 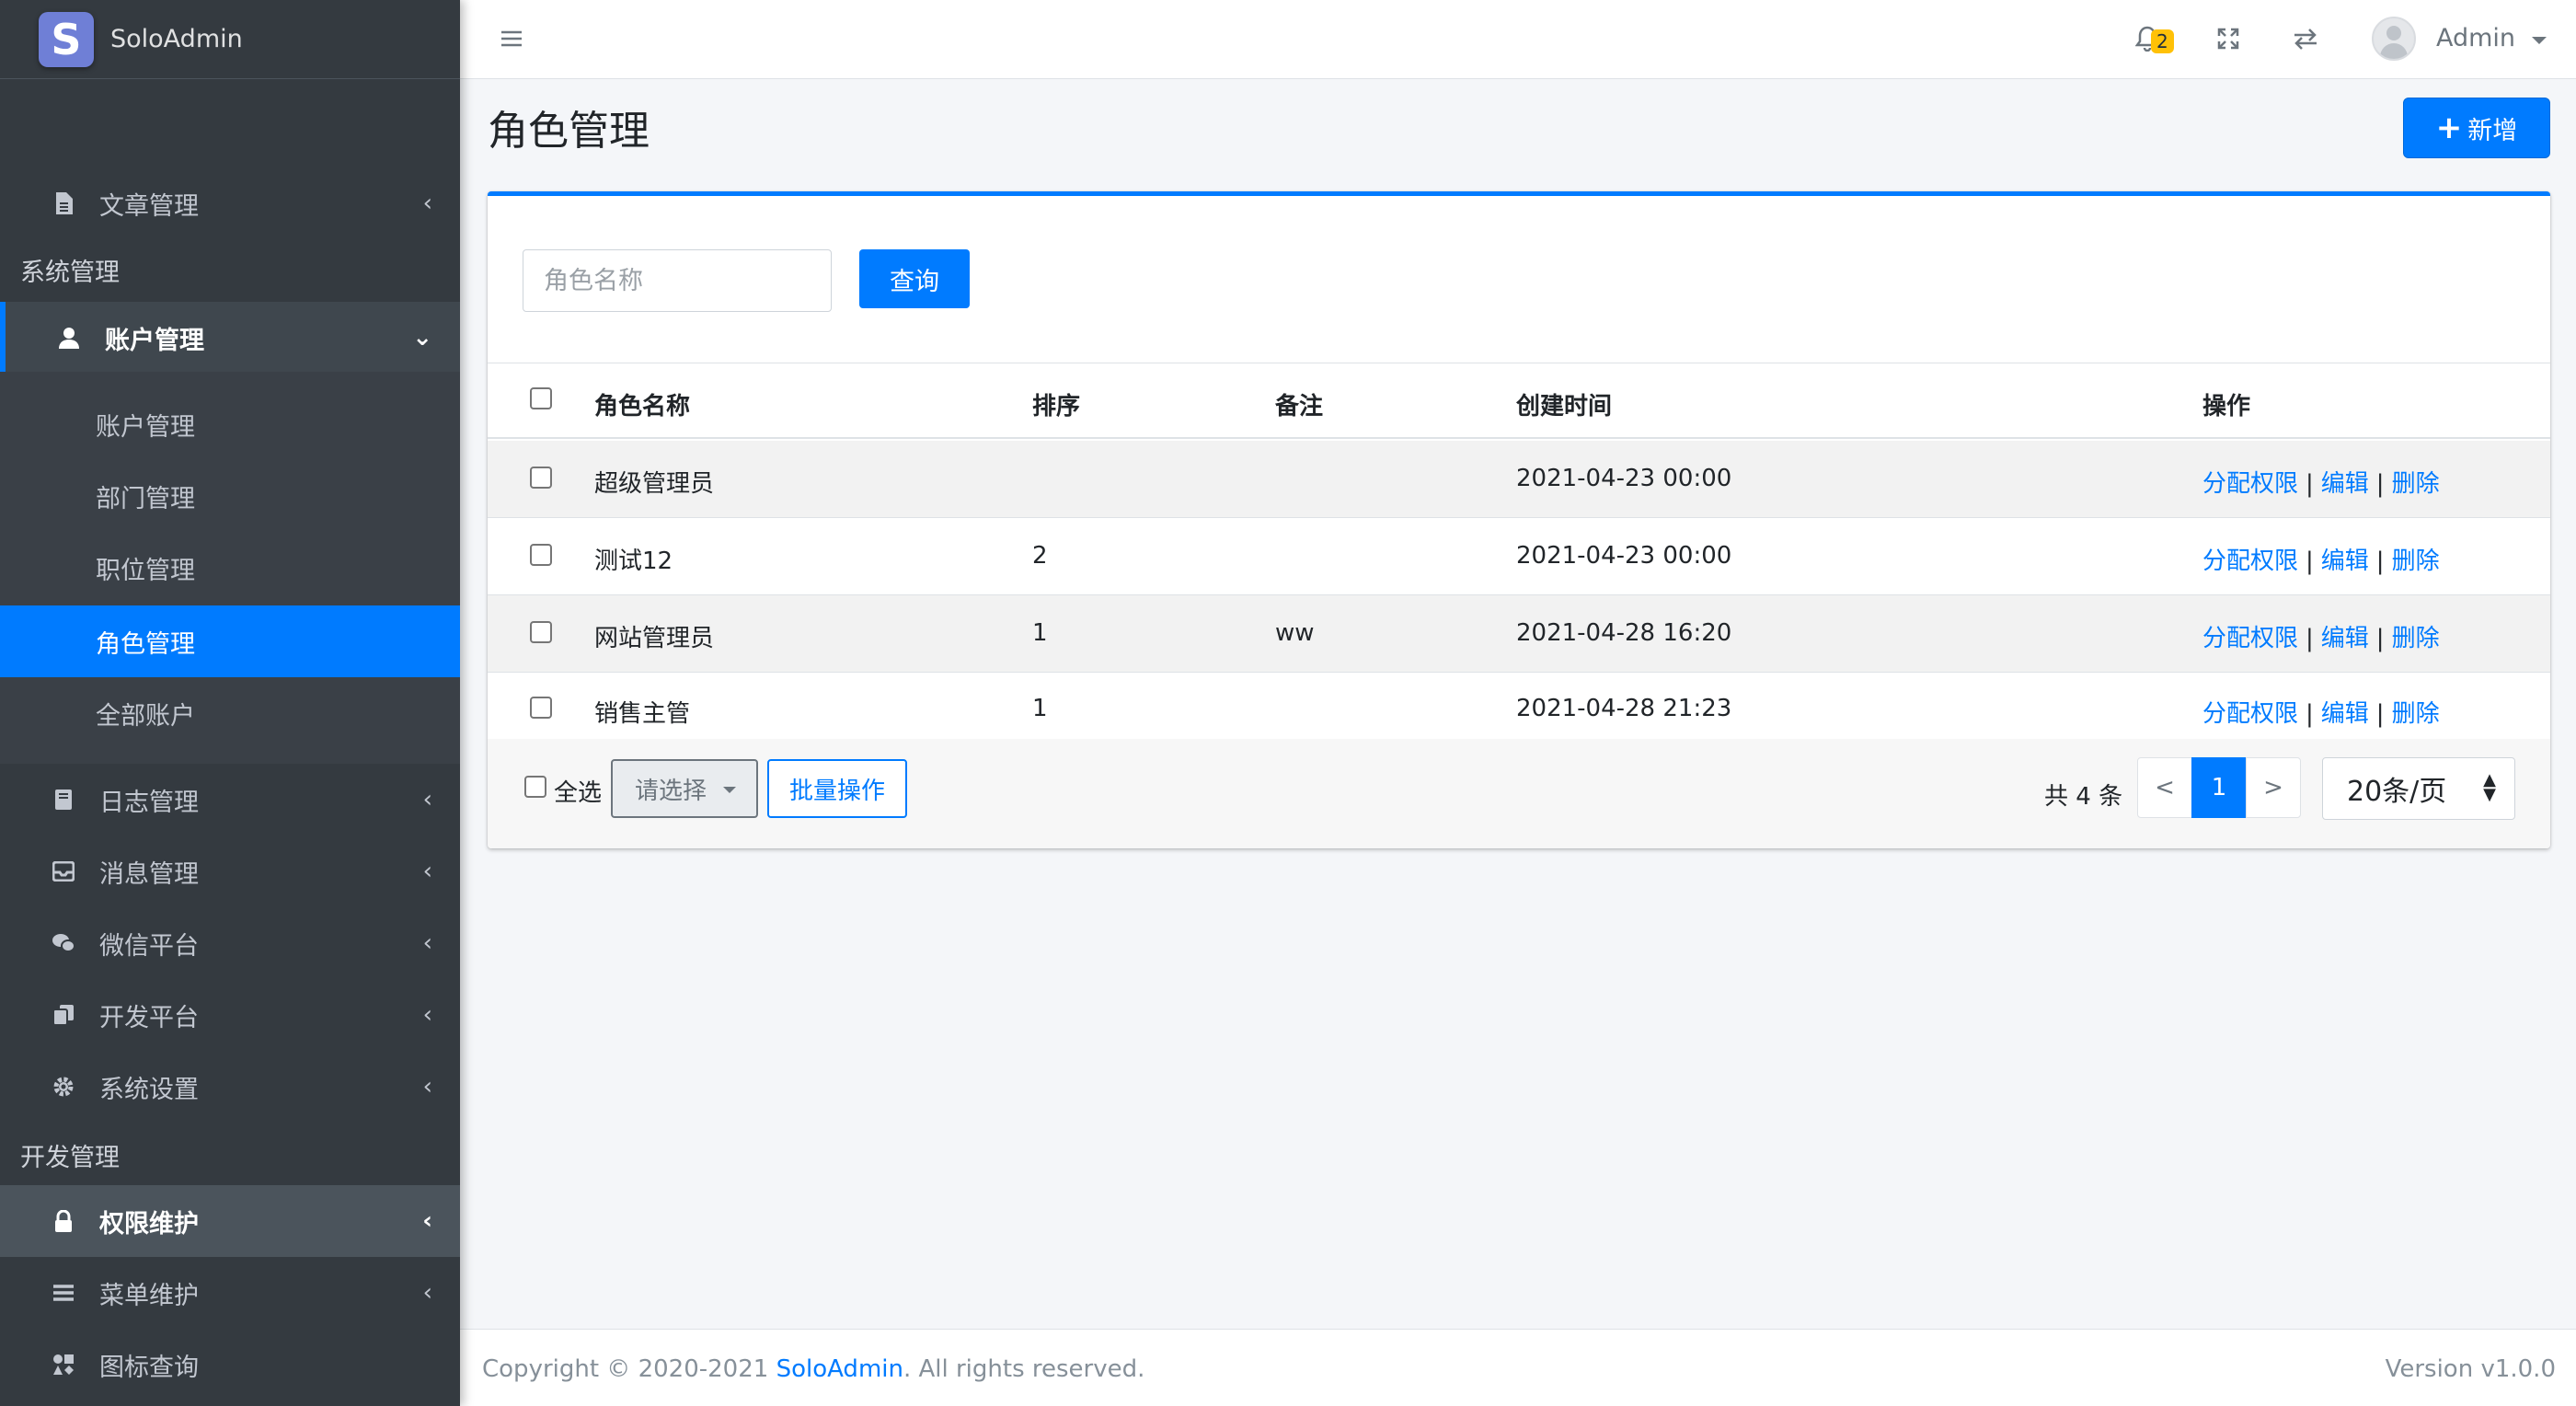 What do you see at coordinates (63, 1221) in the screenshot?
I see `lock-icon` at bounding box center [63, 1221].